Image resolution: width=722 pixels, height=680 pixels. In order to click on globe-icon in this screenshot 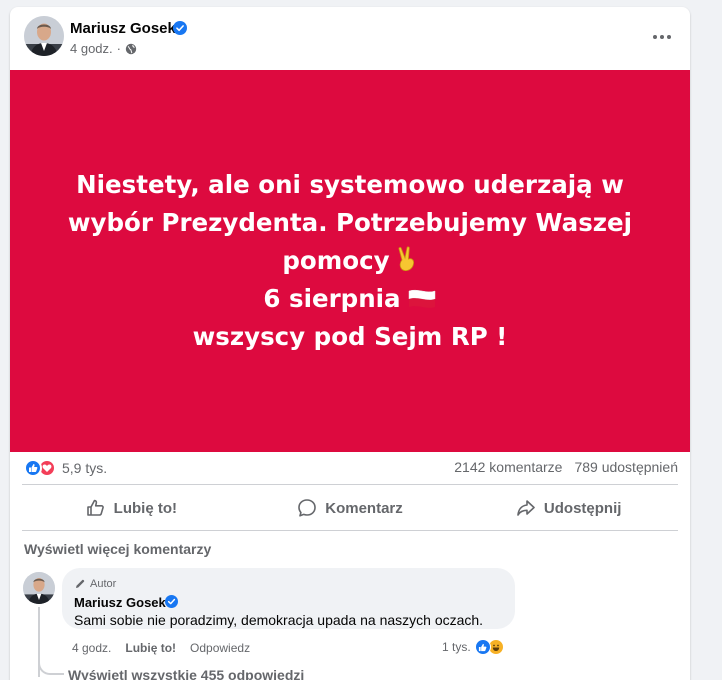, I will do `click(131, 48)`.